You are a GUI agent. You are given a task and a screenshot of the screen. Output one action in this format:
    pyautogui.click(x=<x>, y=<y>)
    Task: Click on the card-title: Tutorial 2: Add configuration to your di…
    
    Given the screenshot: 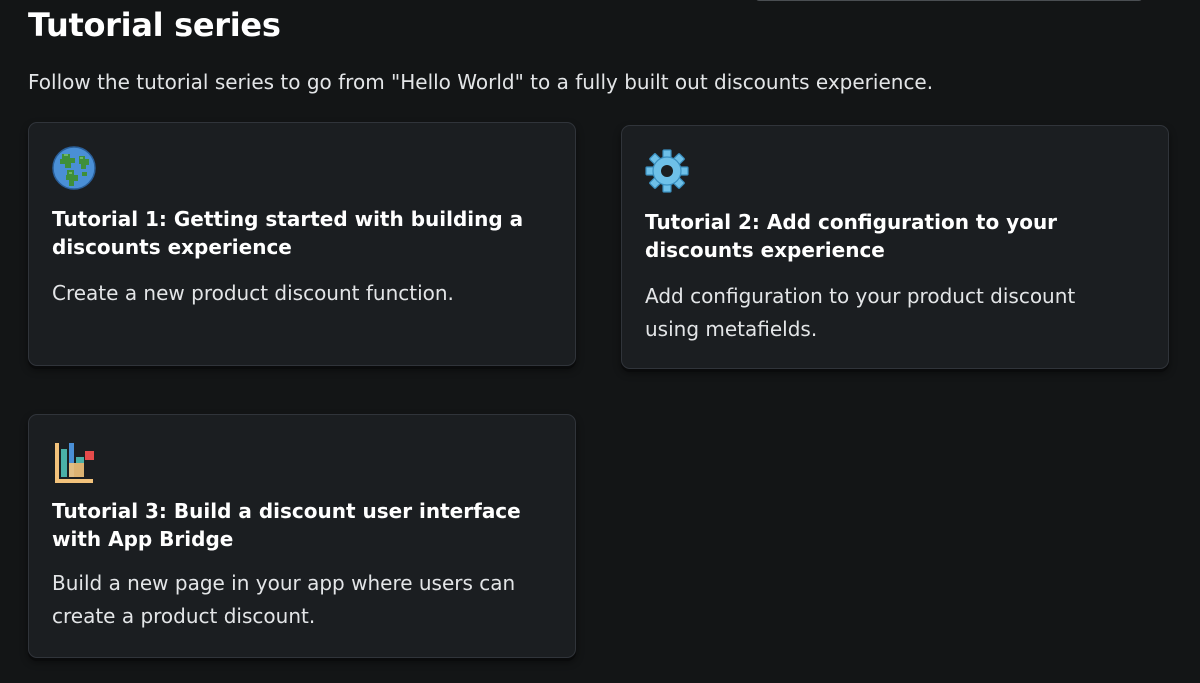 What is the action you would take?
    pyautogui.click(x=851, y=236)
    